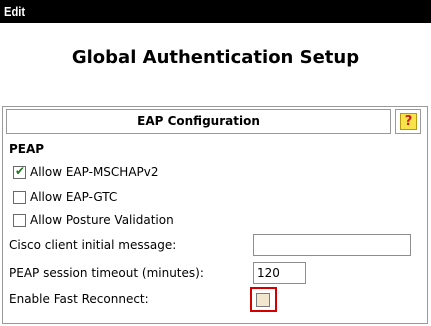 The height and width of the screenshot is (326, 431). Describe the element at coordinates (79, 299) in the screenshot. I see `enable-fast-reconnect-label: Enable Fast Reconnect:` at that location.